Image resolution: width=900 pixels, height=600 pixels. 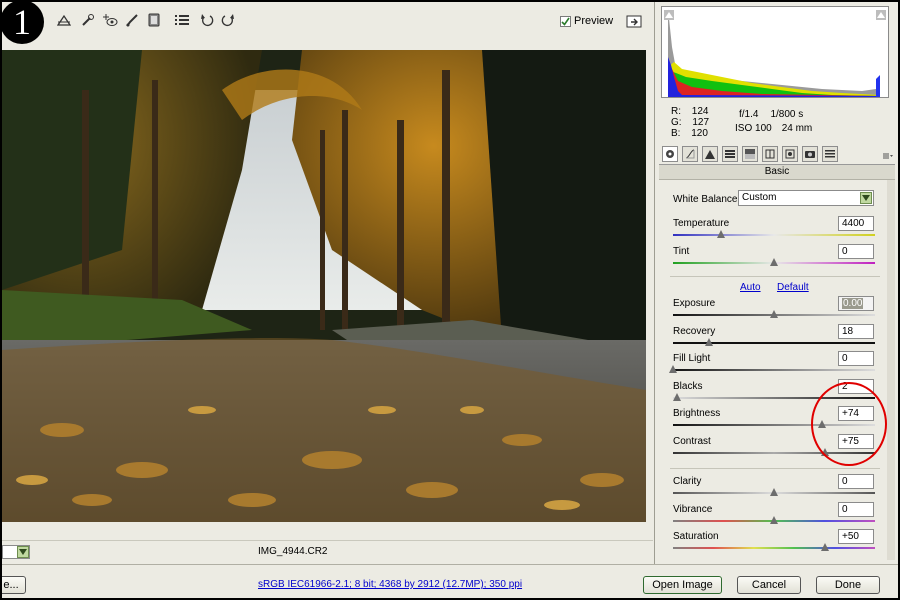 I want to click on exposure-label: Exposure, so click(x=694, y=303).